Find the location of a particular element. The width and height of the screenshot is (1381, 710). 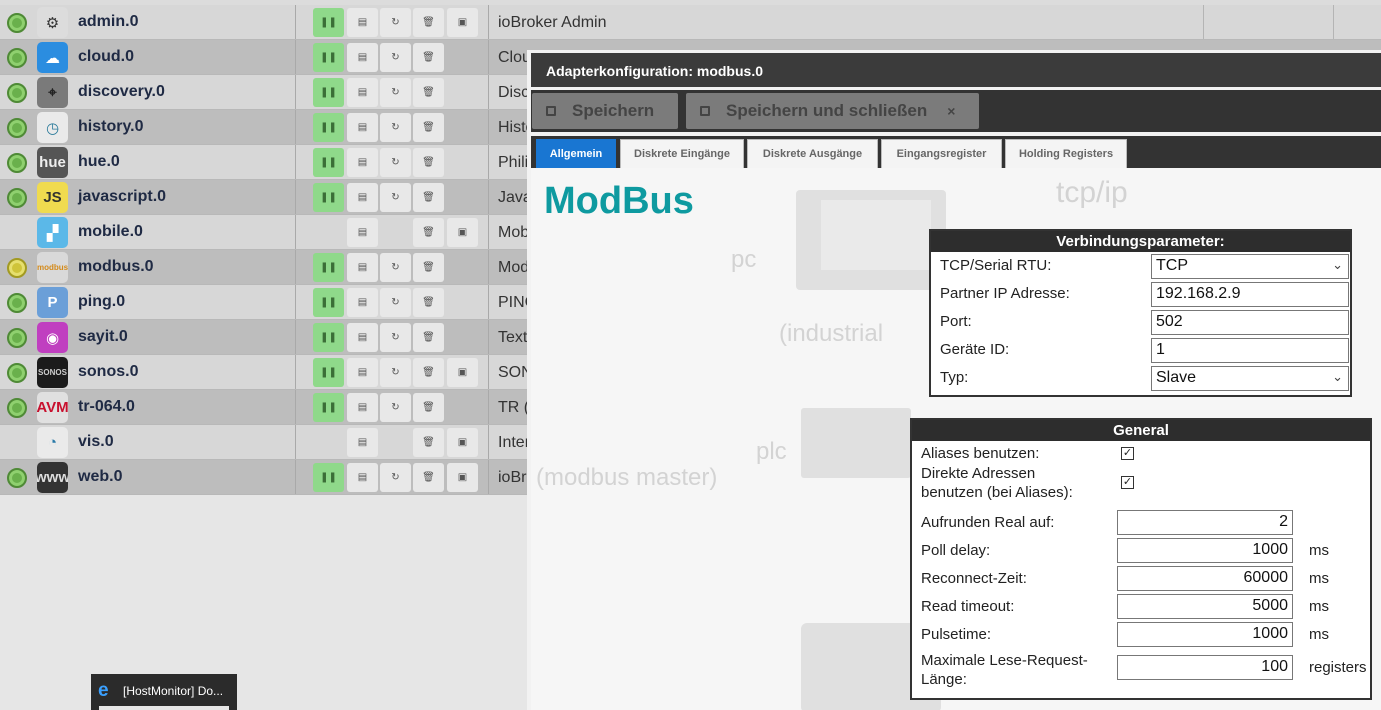

tab-allgemein: Allgemein is located at coordinates (576, 153).